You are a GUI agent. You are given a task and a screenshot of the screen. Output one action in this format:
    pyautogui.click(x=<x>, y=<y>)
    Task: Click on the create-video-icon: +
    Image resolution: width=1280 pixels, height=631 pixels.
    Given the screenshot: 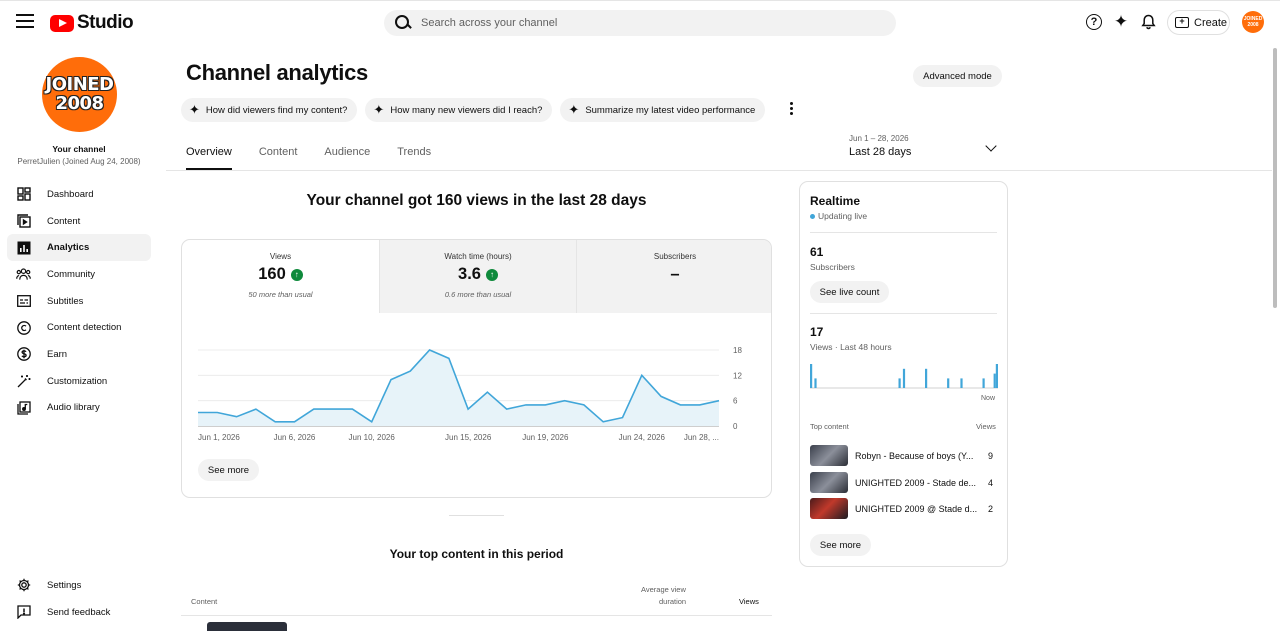 What is the action you would take?
    pyautogui.click(x=1182, y=22)
    